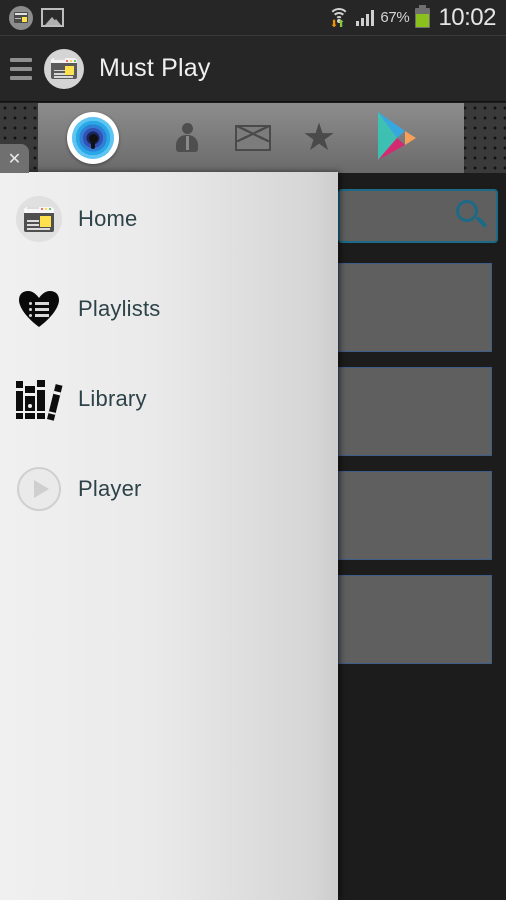 Image resolution: width=506 pixels, height=900 pixels. Describe the element at coordinates (169, 489) in the screenshot. I see `sidebar-item-player: Player` at that location.